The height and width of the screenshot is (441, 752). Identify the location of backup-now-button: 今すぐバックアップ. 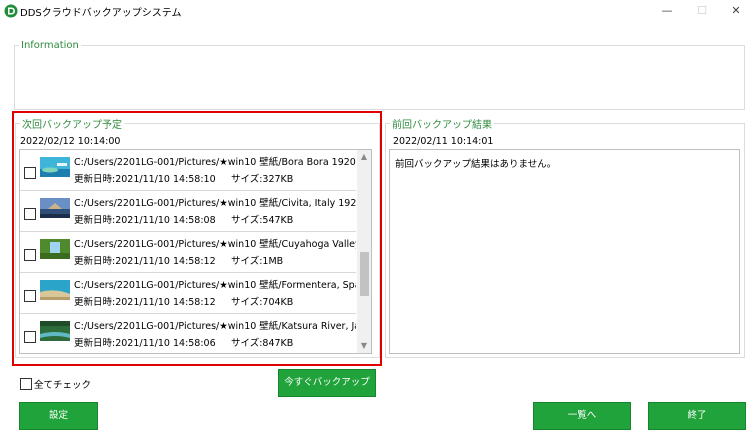
(327, 383).